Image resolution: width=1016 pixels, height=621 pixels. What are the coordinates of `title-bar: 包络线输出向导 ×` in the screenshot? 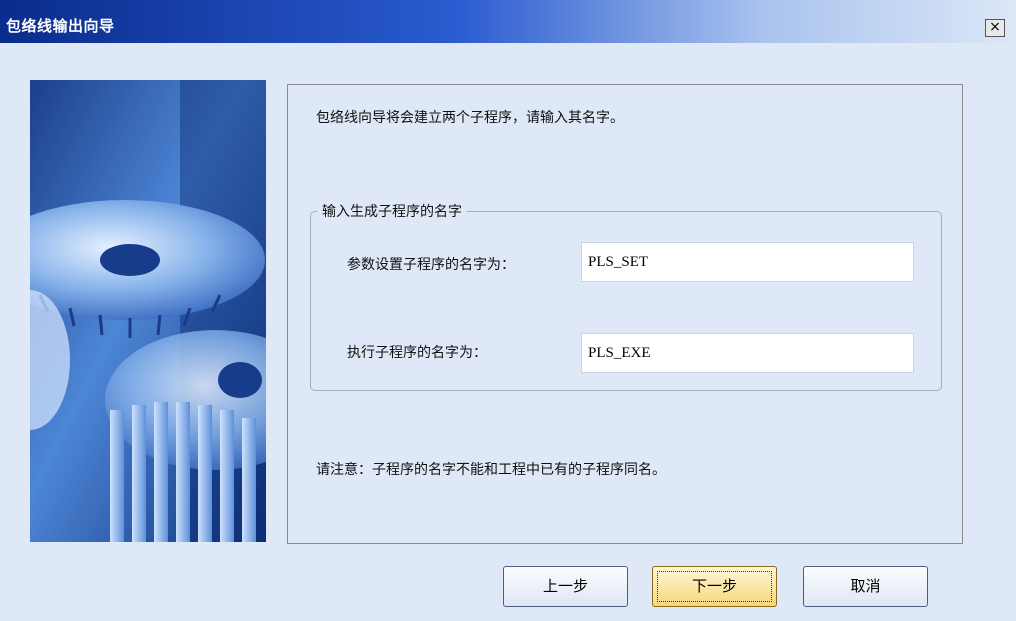 It's located at (508, 21).